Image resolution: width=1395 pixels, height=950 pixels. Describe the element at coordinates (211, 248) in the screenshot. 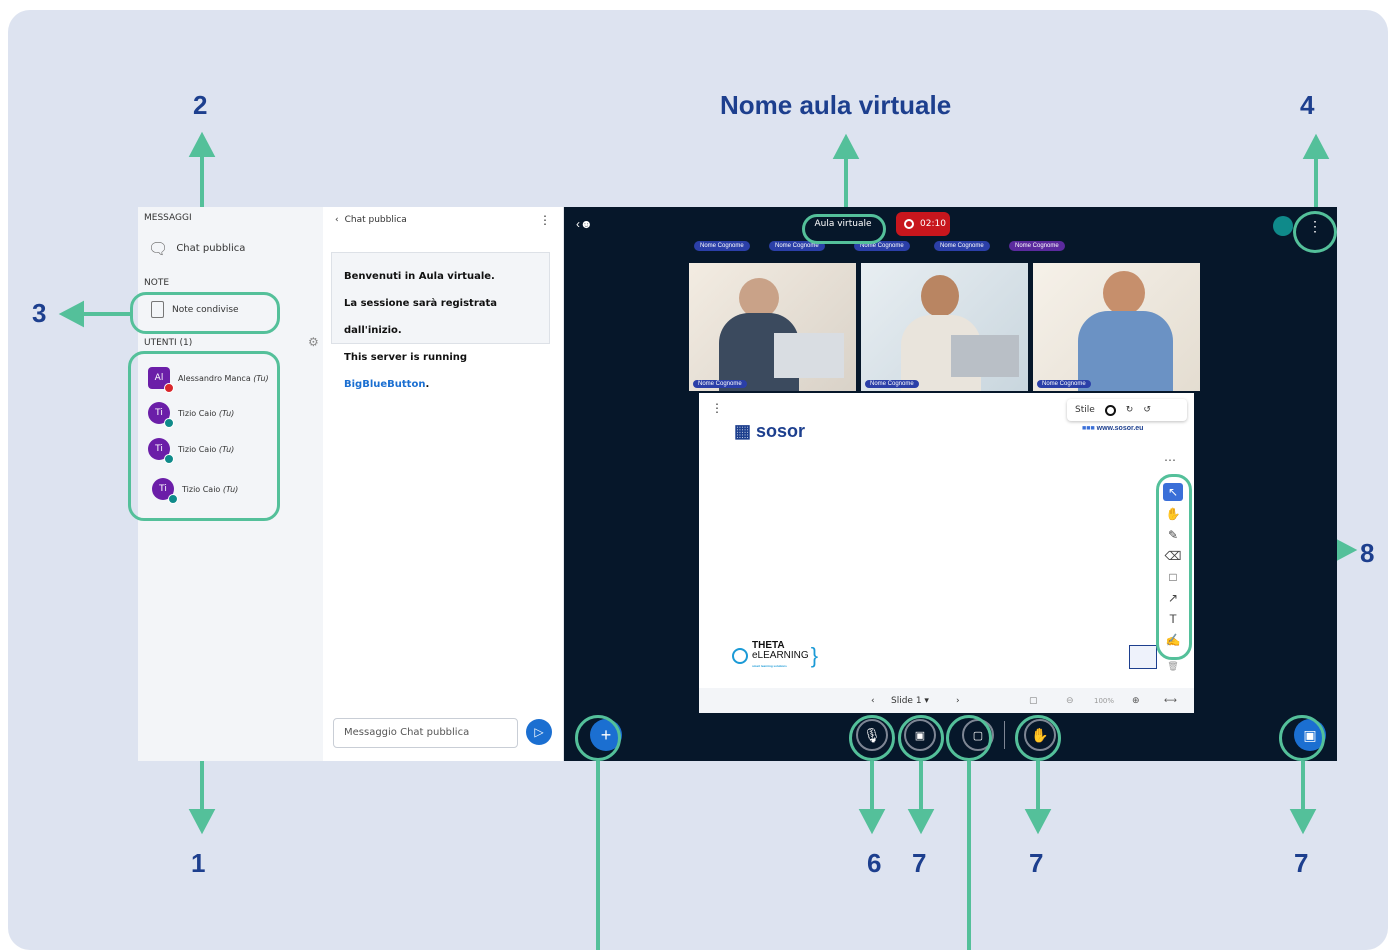

I see `public-chat-label: Chat pubblica` at that location.